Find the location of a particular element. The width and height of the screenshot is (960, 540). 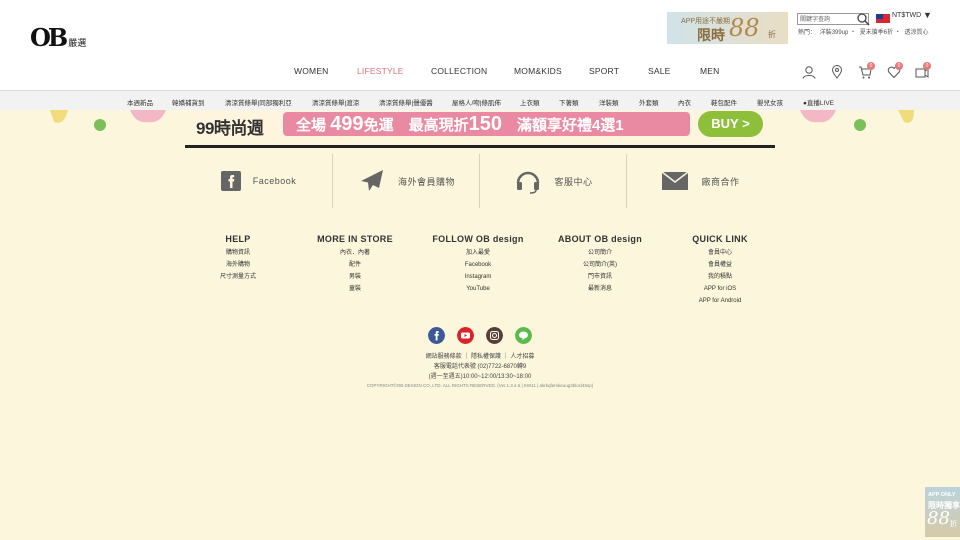

subnav-item: 本週新品 is located at coordinates (140, 102).